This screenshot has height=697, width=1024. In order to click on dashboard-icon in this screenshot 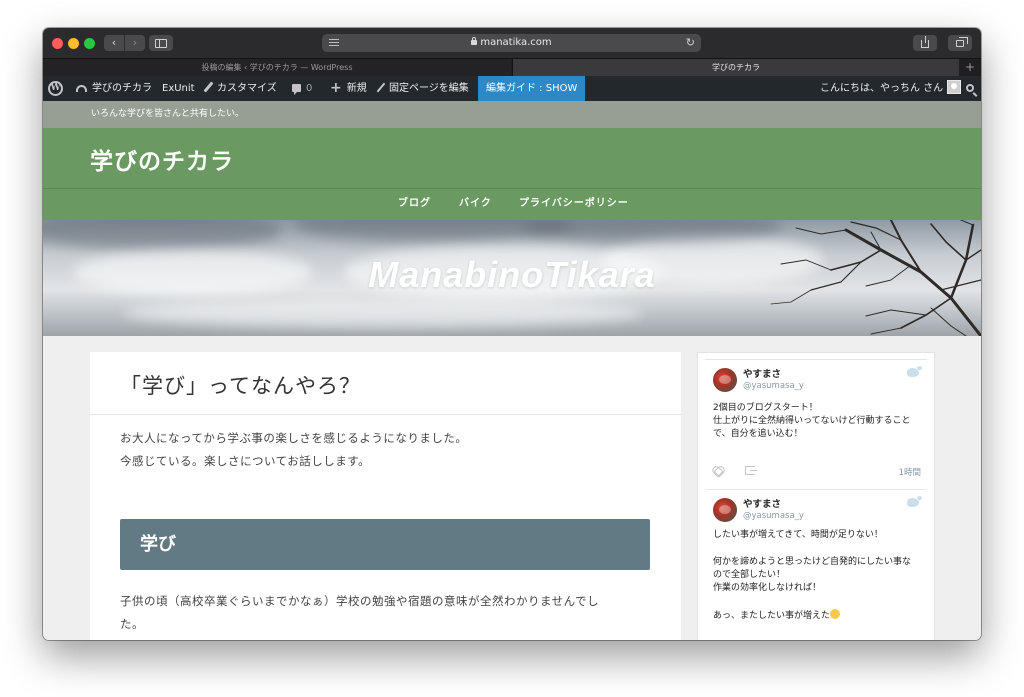, I will do `click(81, 88)`.